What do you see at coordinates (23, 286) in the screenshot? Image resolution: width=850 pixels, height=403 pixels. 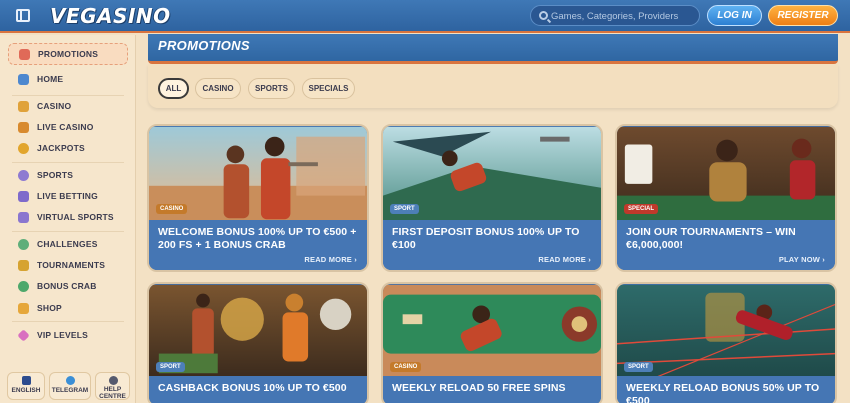 I see `crab-icon` at bounding box center [23, 286].